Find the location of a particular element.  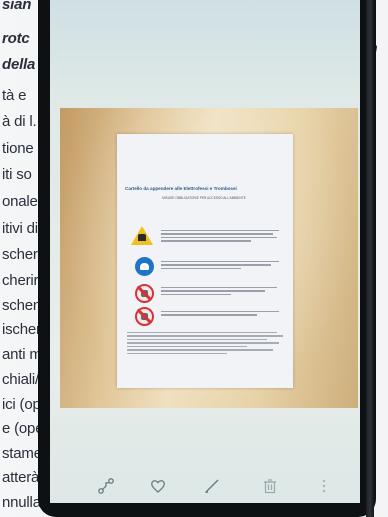

background-text-line: cherir is located at coordinates (20, 280).